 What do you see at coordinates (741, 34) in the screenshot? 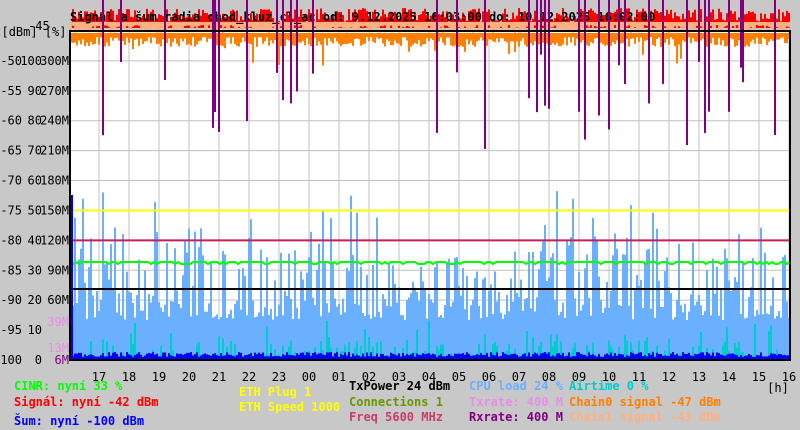
I see `rxrate-mark` at bounding box center [741, 34].